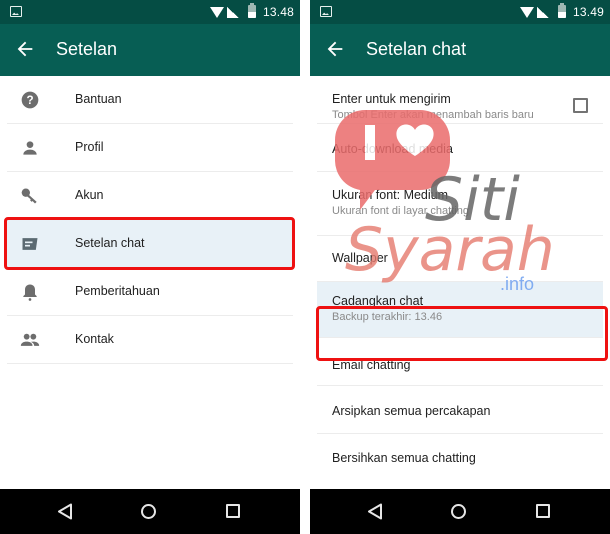 This screenshot has width=610, height=534. I want to click on chat-icon, so click(30, 244).